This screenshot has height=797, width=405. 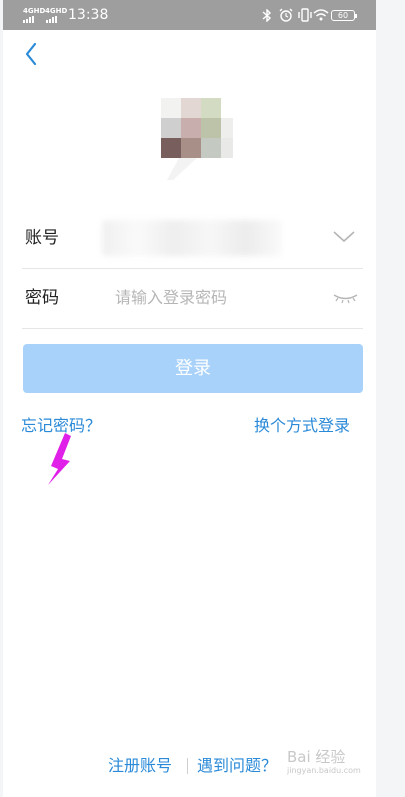 I want to click on signal-bars-2-icon, so click(x=51, y=19).